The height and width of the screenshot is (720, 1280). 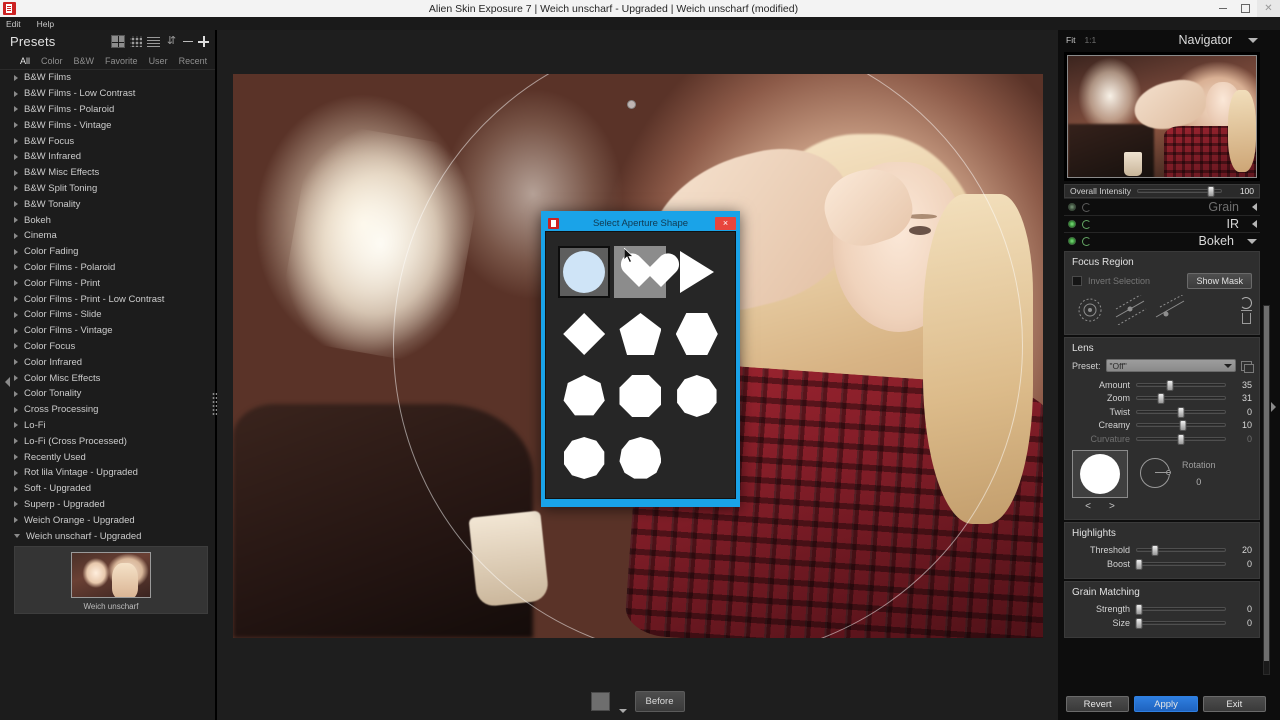 What do you see at coordinates (108, 378) in the screenshot?
I see `preset-category-row: Color Misc Effects` at bounding box center [108, 378].